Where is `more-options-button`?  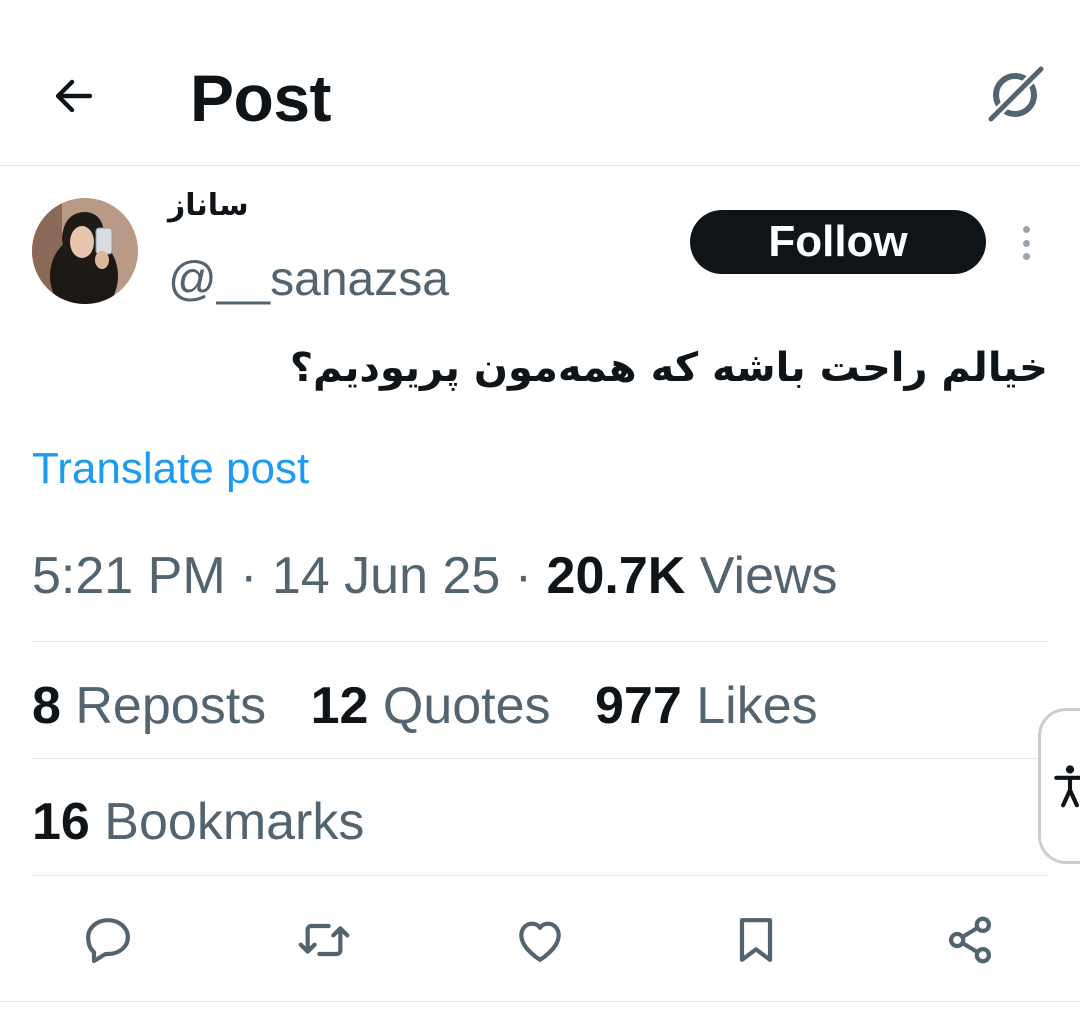
more-options-button is located at coordinates (1026, 243).